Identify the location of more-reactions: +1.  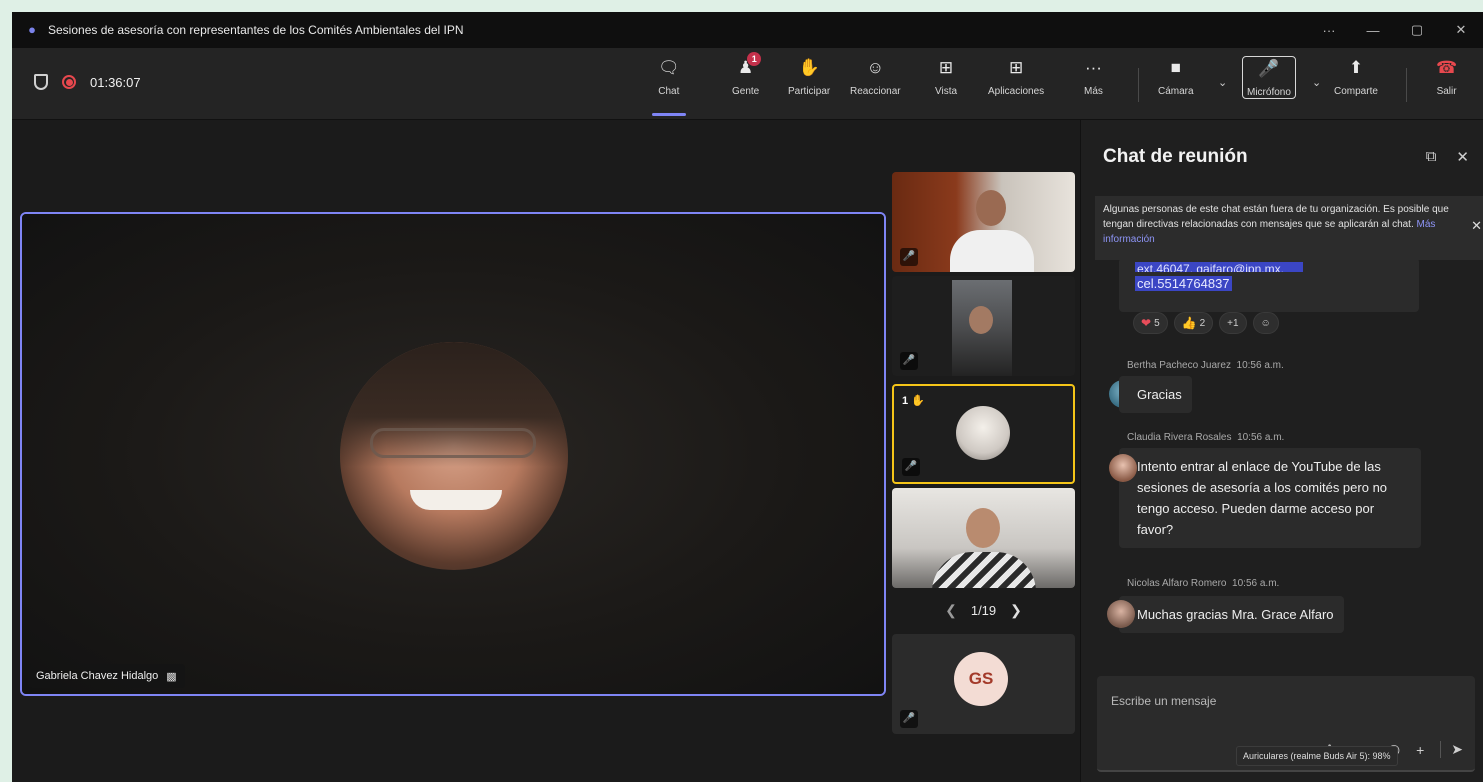
(1233, 323).